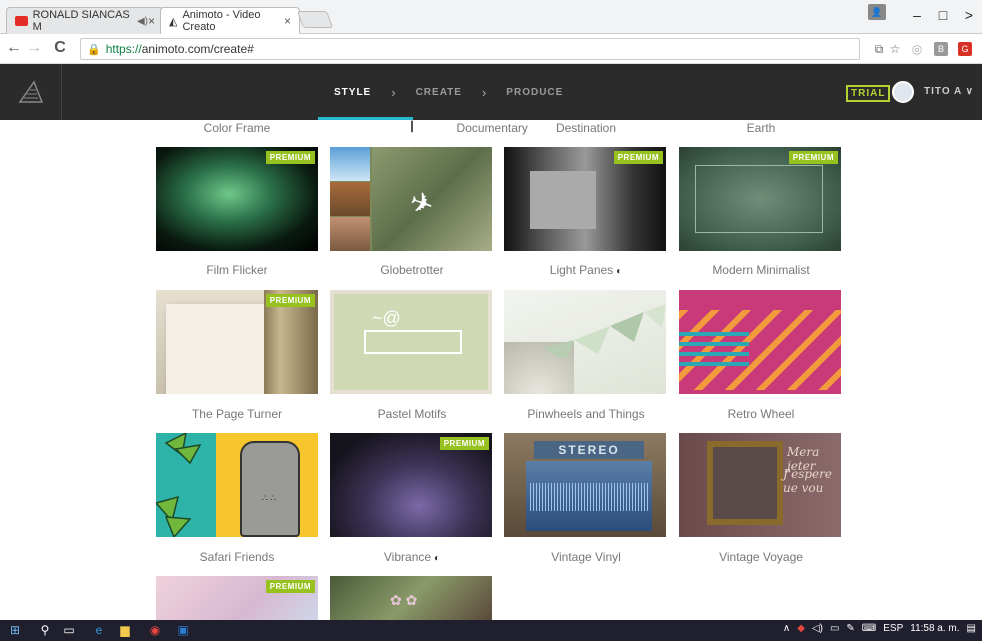 The image size is (982, 641). What do you see at coordinates (412, 414) in the screenshot?
I see `style-name: Pastel Motifs` at bounding box center [412, 414].